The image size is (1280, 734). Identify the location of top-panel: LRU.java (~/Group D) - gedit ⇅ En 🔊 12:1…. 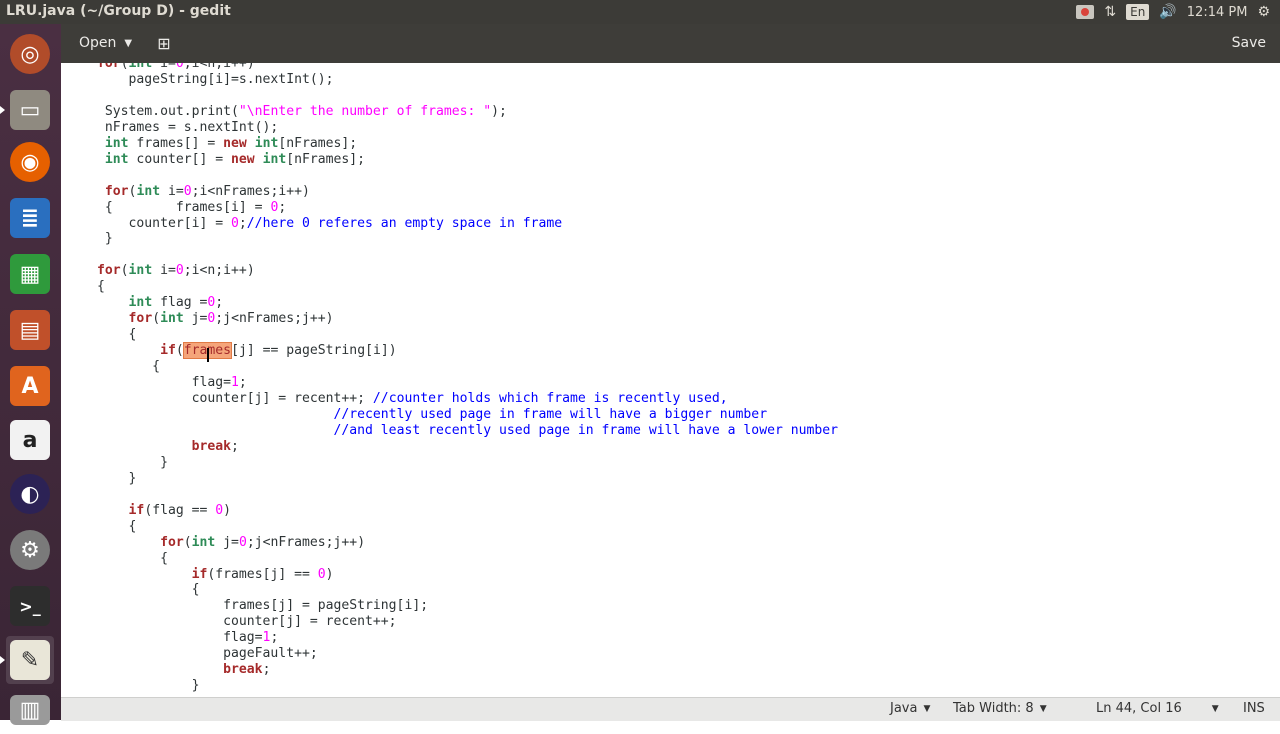
(640, 12).